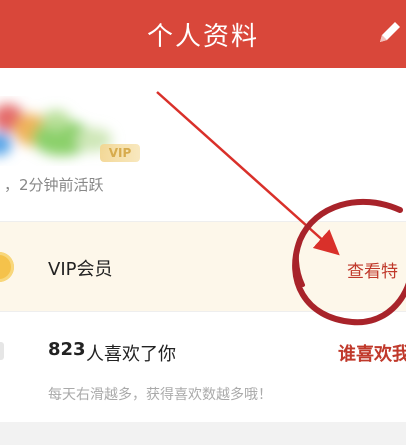  I want to click on view-privileges-link: 查看特, so click(372, 269).